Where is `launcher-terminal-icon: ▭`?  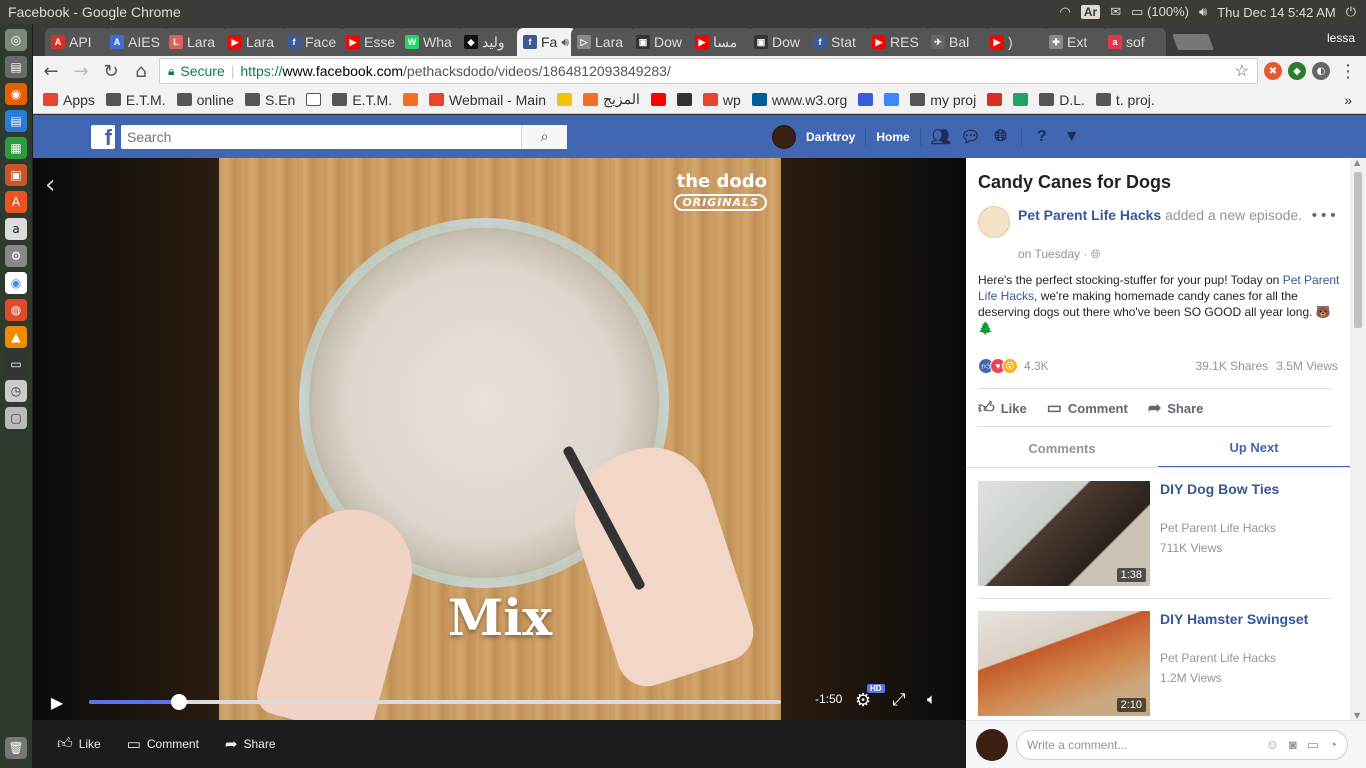 launcher-terminal-icon: ▭ is located at coordinates (16, 364).